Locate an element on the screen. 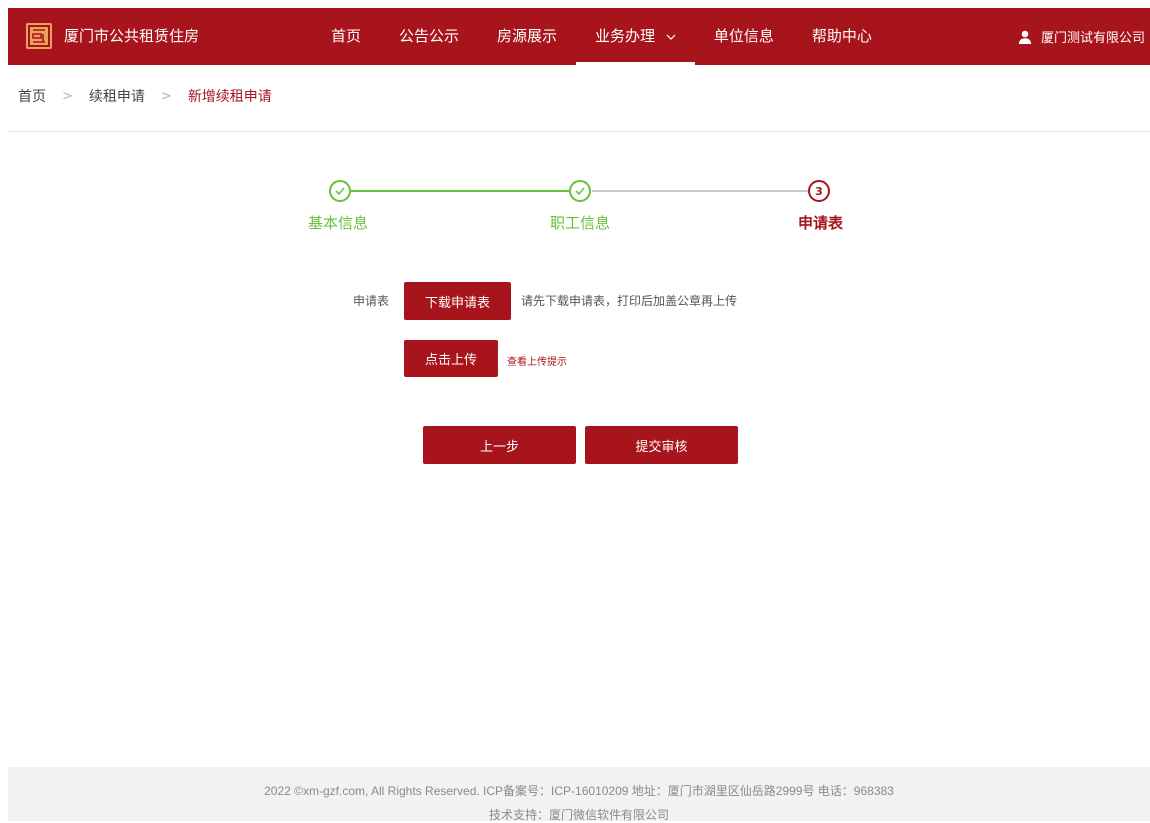 The image size is (1150, 823). site-title: 厦门市公共租赁住房 is located at coordinates (131, 36).